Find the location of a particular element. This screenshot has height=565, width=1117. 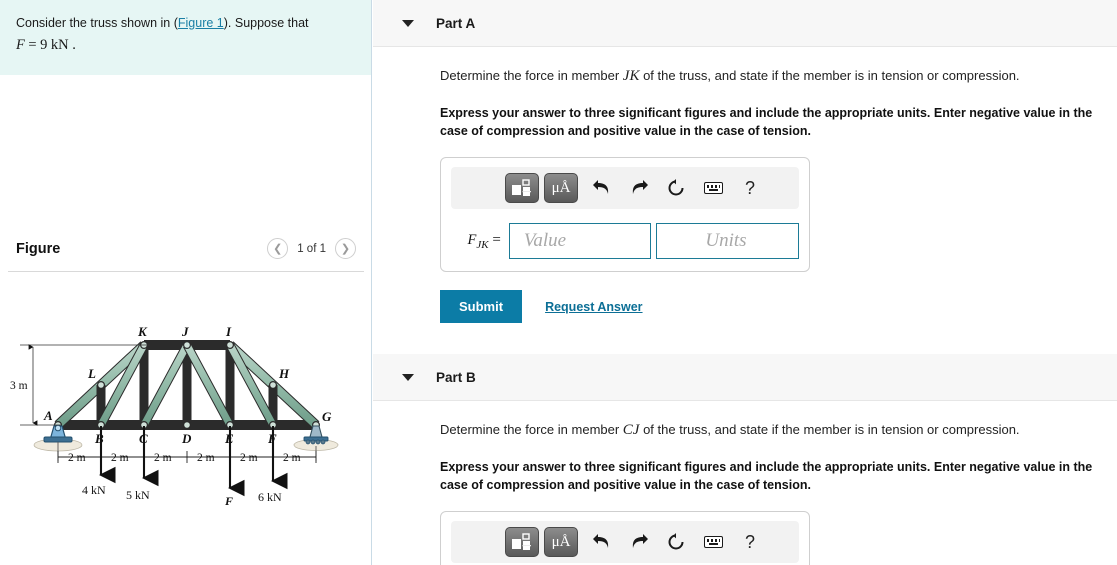

figure-nav: ❮ 1 of 1 ❯ is located at coordinates (311, 248).